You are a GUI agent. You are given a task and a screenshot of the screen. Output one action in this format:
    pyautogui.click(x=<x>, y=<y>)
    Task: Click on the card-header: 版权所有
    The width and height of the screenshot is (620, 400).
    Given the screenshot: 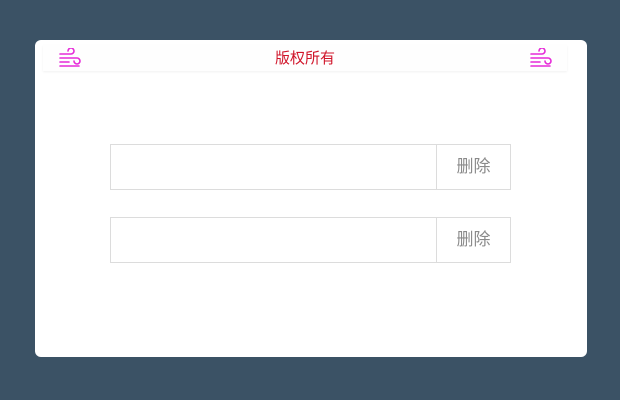 What is the action you would take?
    pyautogui.click(x=305, y=58)
    